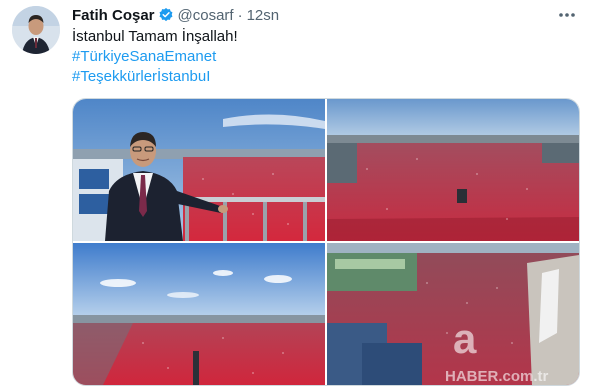  Describe the element at coordinates (175, 15) in the screenshot. I see `tweet-header: Fatih Coşar @cosarf · 12sn` at that location.